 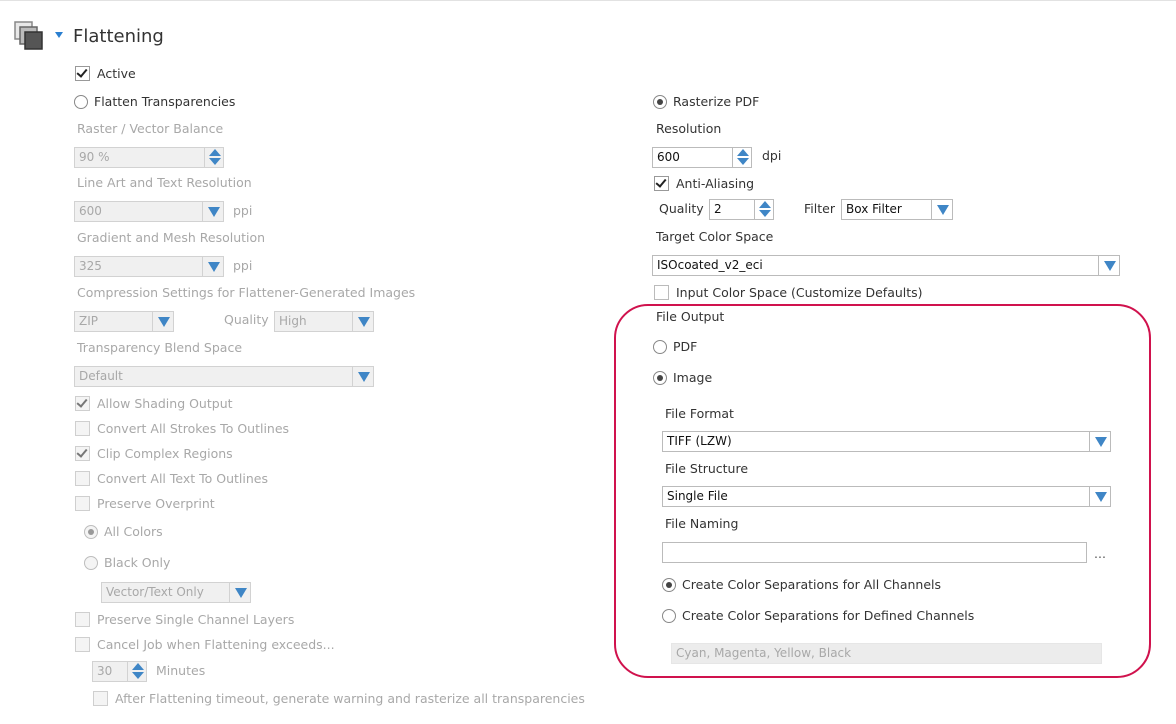 I want to click on section-title: Flattening, so click(x=118, y=36).